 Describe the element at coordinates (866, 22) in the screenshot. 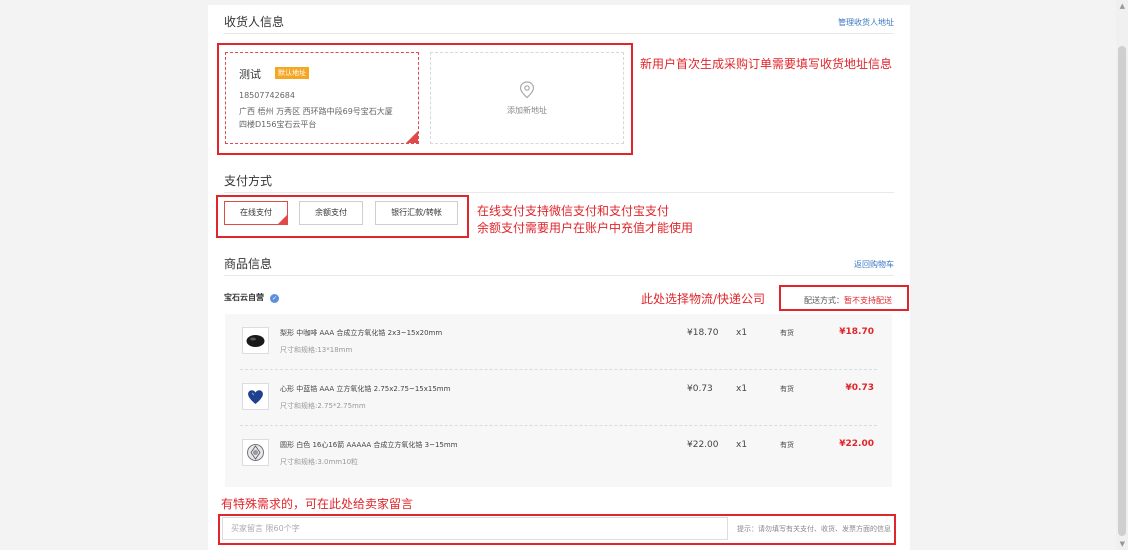

I see `manage-address-link: 管理收货人地址` at that location.